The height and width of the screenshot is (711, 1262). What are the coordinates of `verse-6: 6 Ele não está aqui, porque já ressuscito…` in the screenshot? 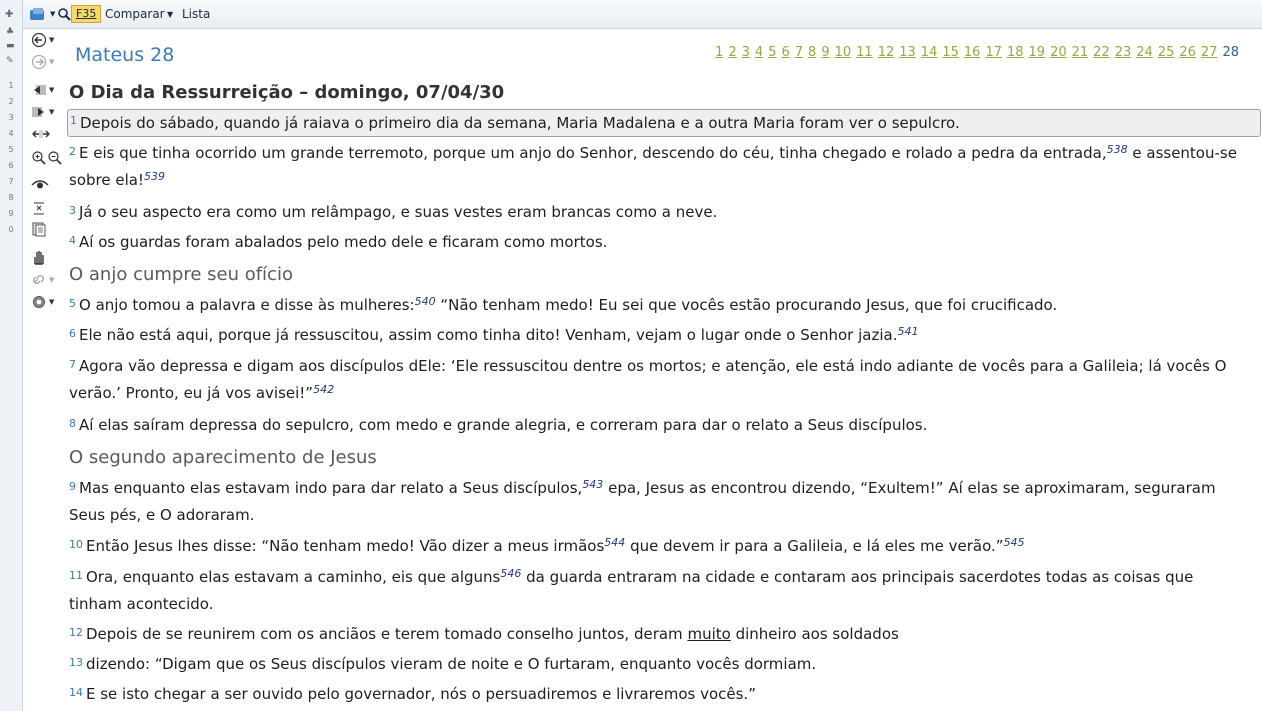 It's located at (656, 335).